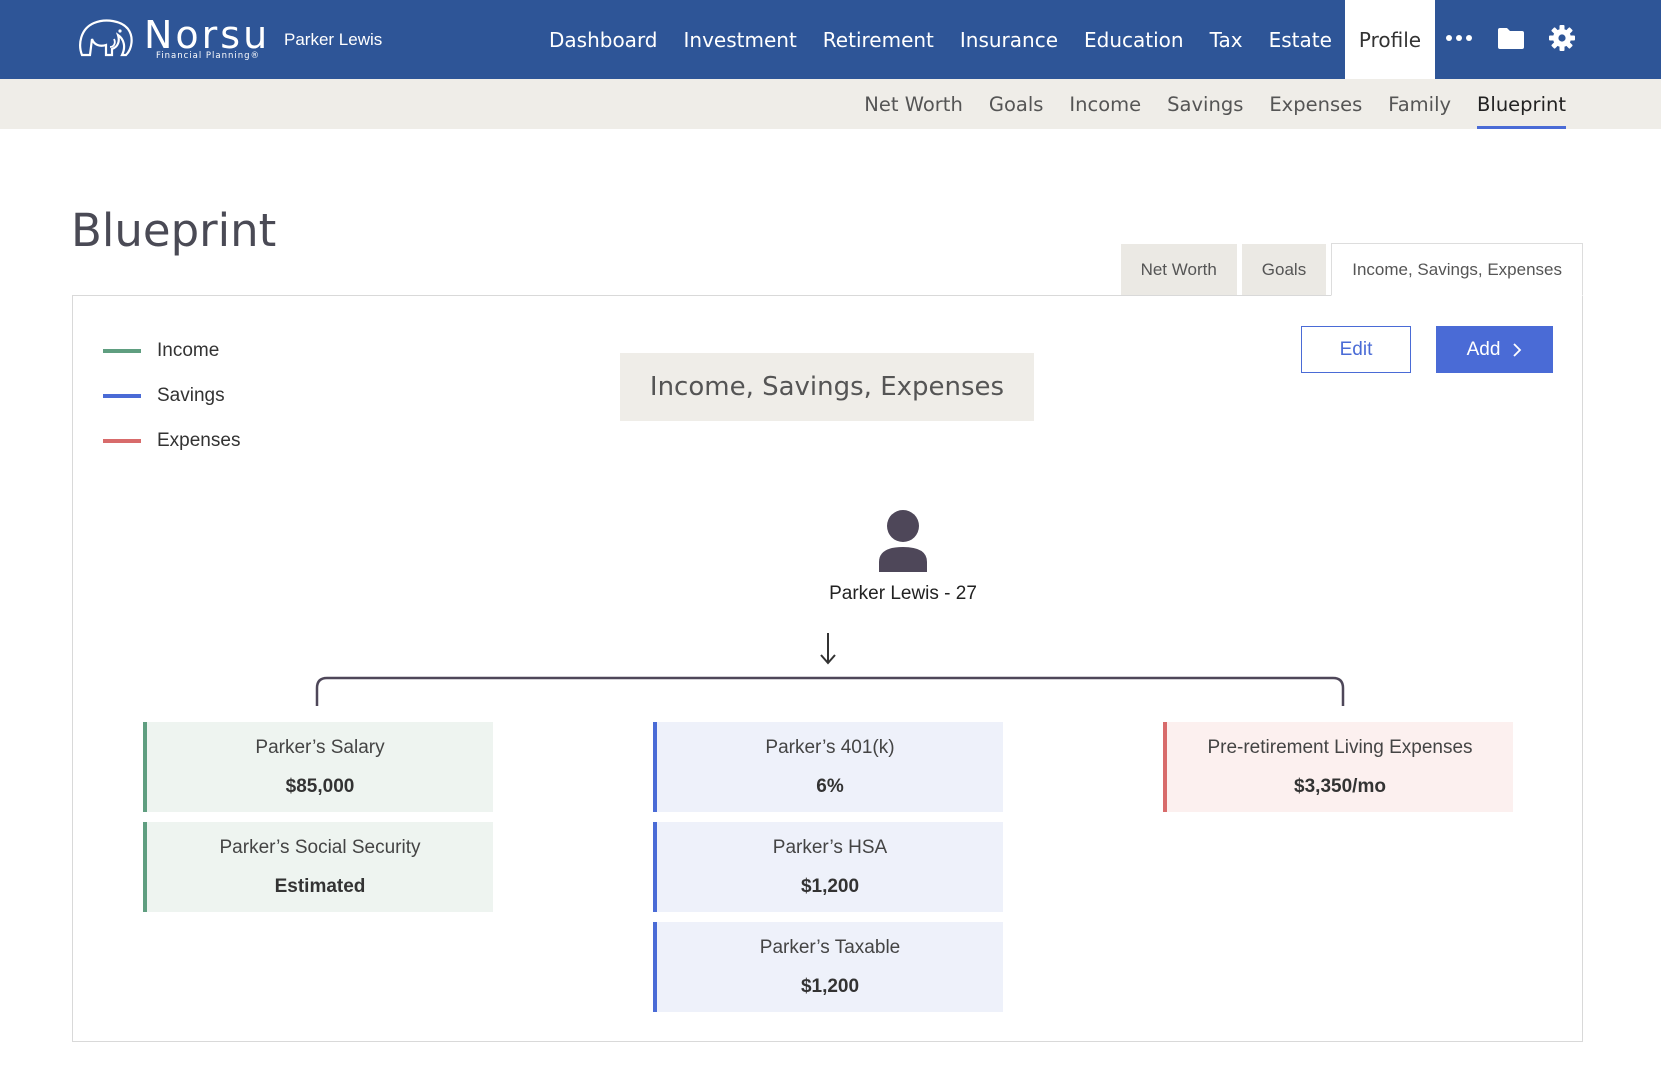 This screenshot has height=1082, width=1661. I want to click on legend-label-expenses: Expenses, so click(199, 440).